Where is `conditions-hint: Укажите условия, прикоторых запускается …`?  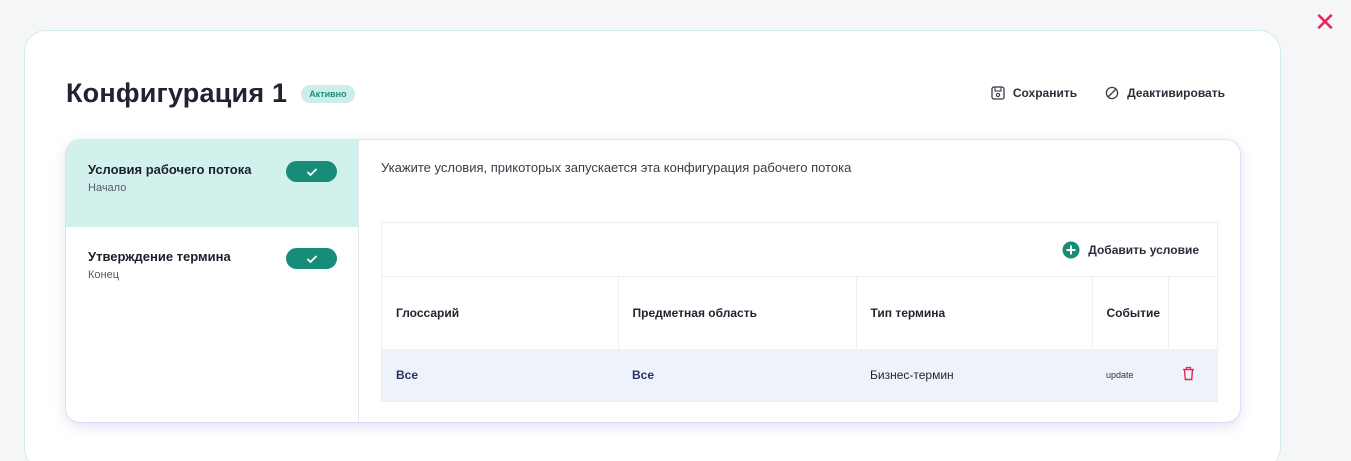 conditions-hint: Укажите условия, прикоторых запускается … is located at coordinates (616, 167).